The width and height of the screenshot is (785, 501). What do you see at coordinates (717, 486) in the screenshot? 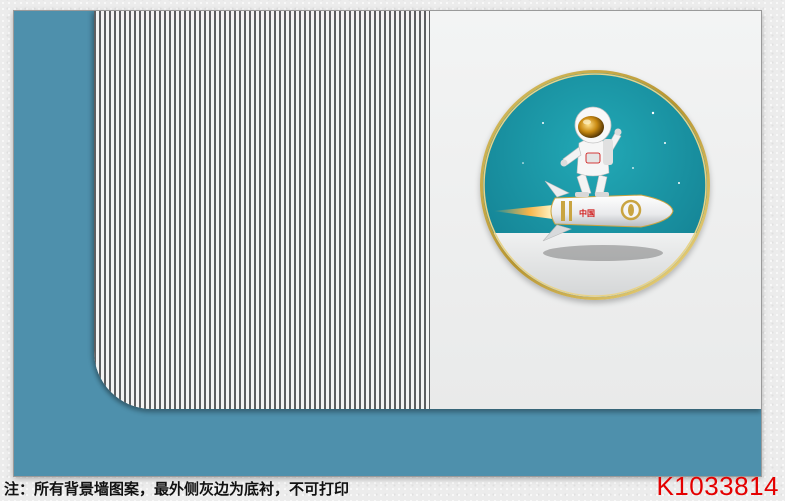
I see `product-code: K1033814` at bounding box center [717, 486].